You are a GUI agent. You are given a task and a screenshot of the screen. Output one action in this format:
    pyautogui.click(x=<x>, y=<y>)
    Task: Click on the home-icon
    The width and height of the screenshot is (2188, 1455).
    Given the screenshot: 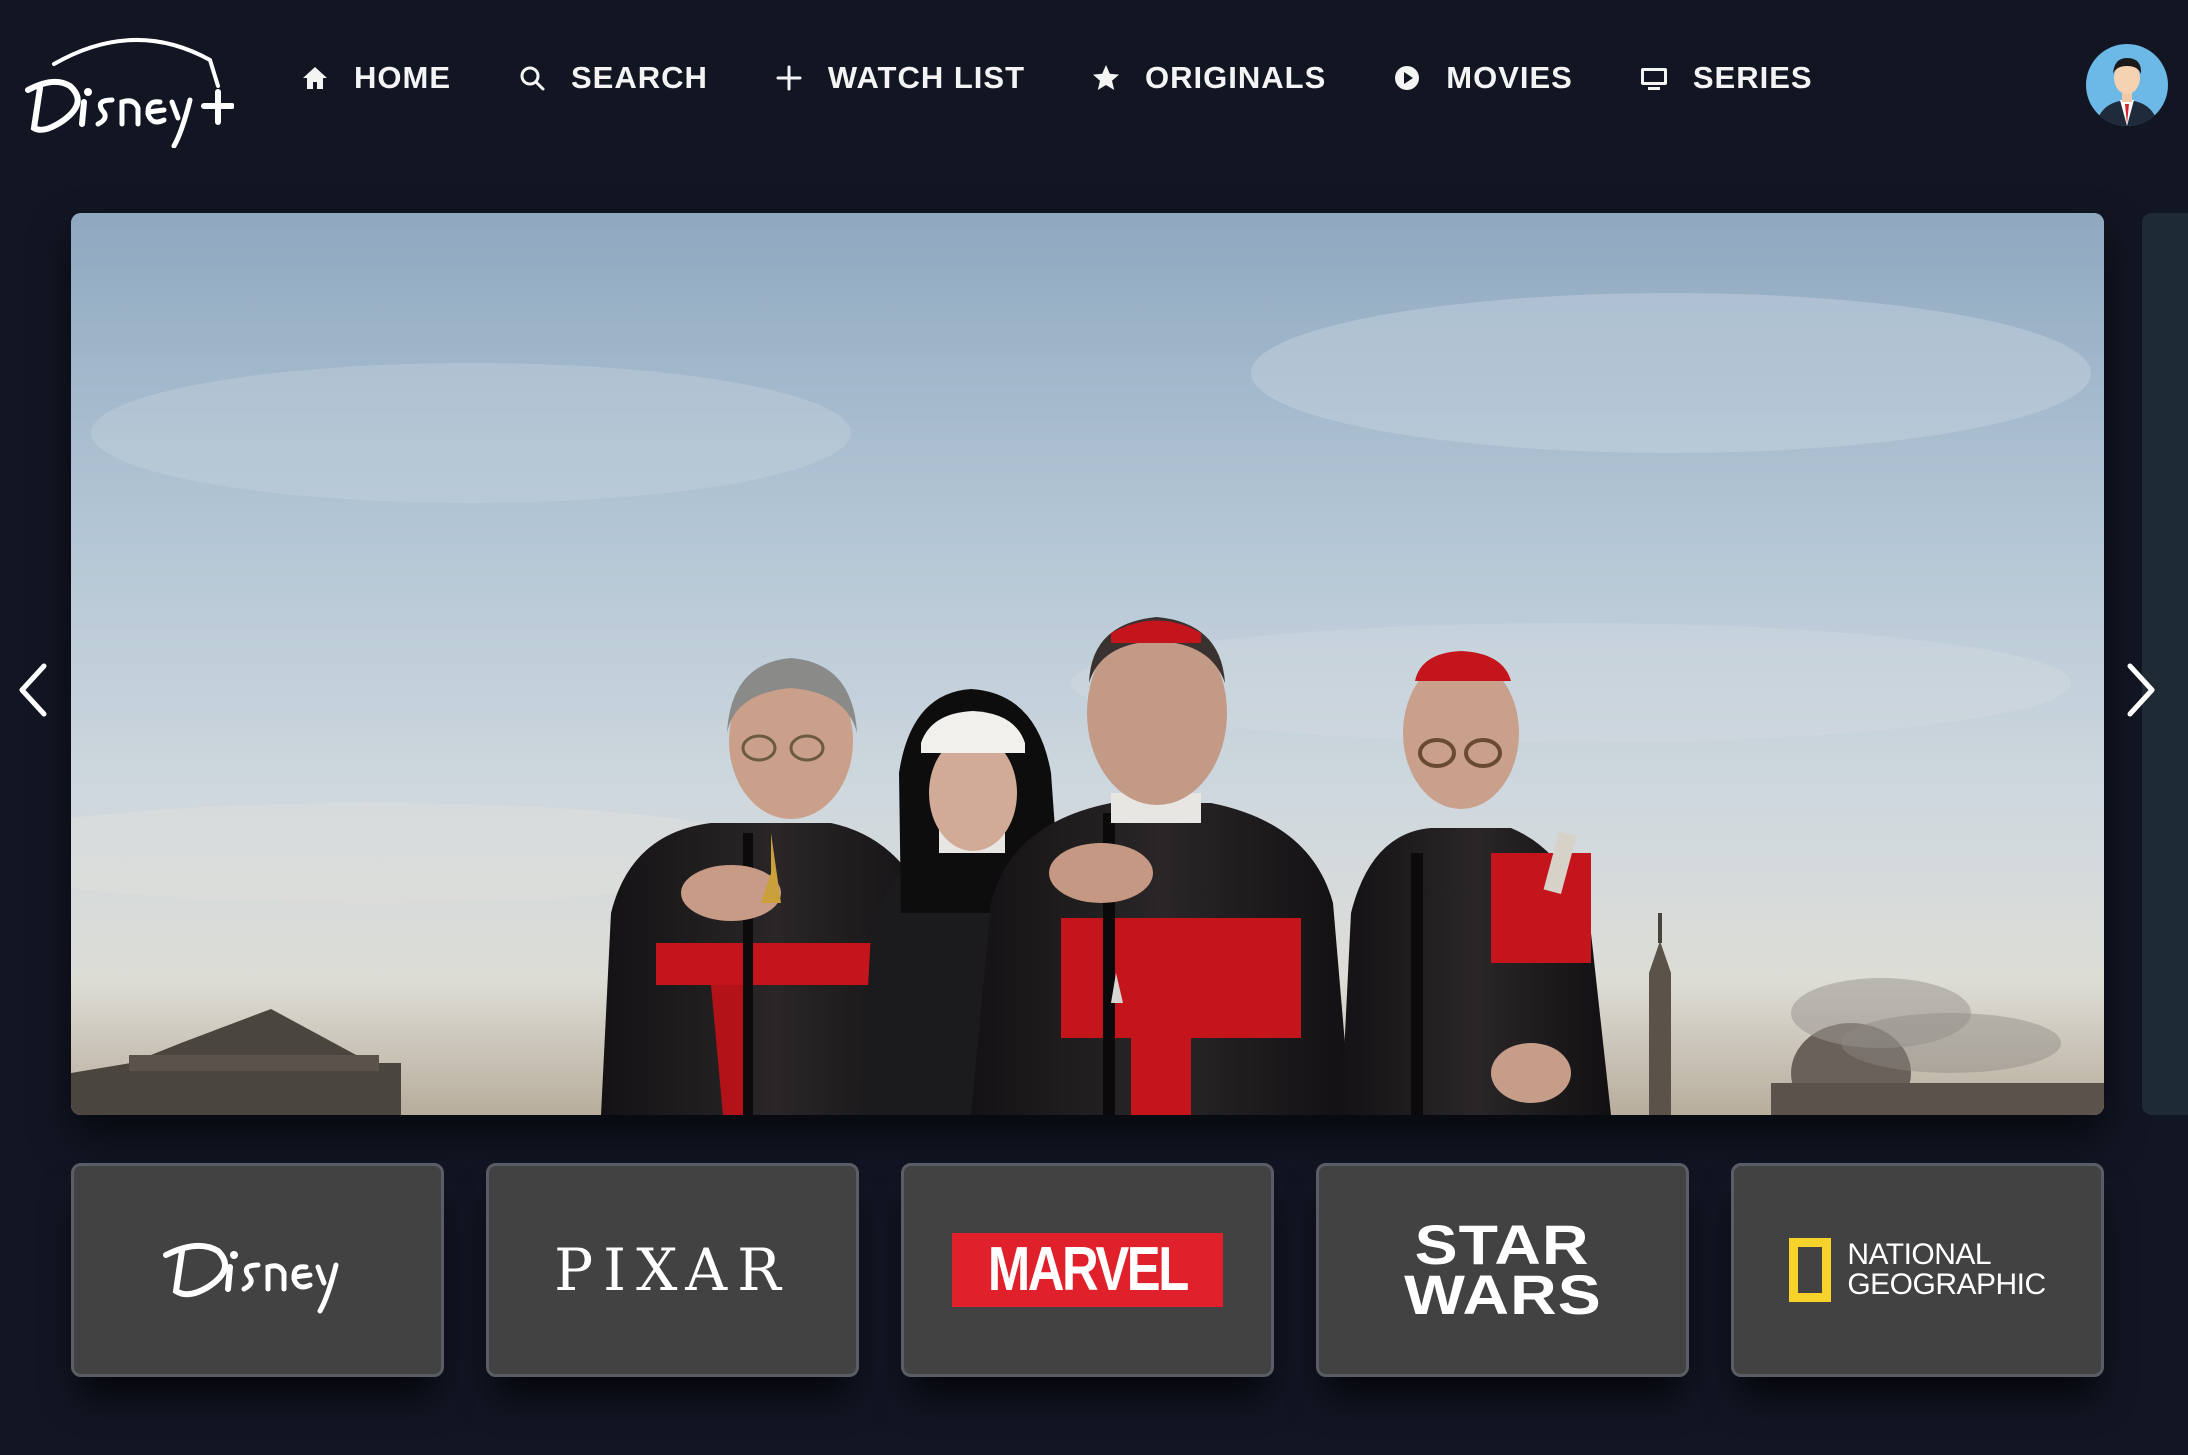 What is the action you would take?
    pyautogui.click(x=315, y=78)
    